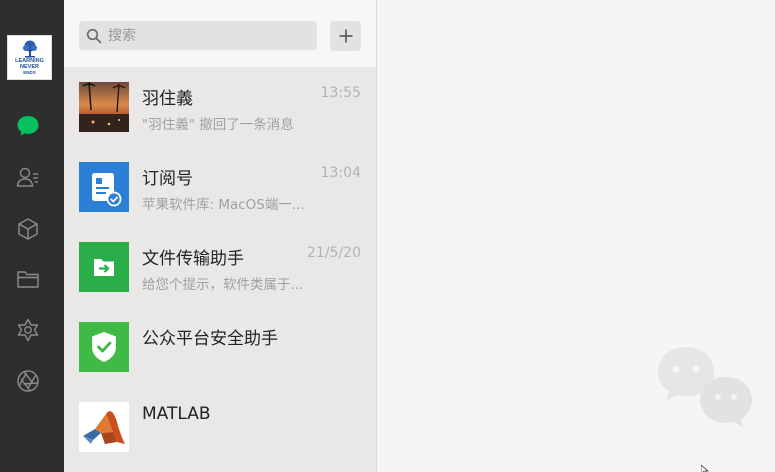  What do you see at coordinates (208, 35) in the screenshot?
I see `search-input` at bounding box center [208, 35].